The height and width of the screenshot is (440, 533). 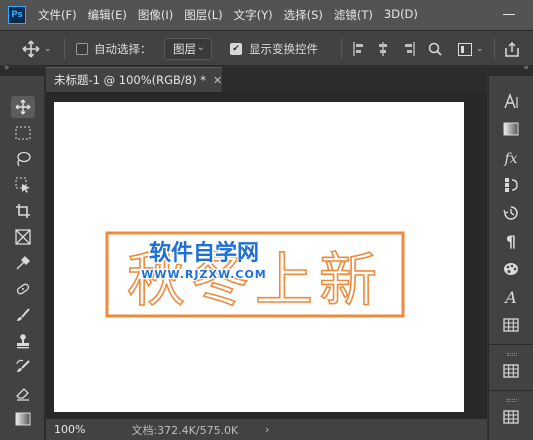 I want to click on crop-tool-icon, so click(x=23, y=211).